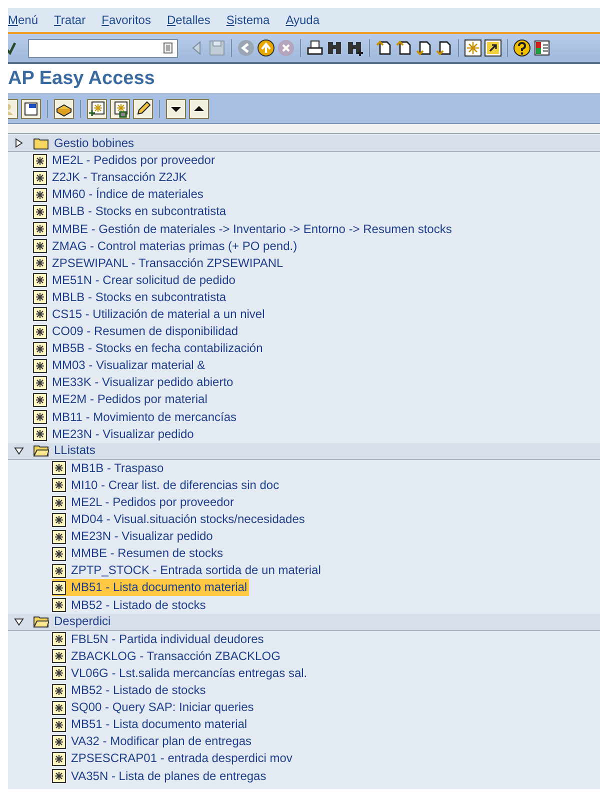 This screenshot has height=798, width=600. What do you see at coordinates (65, 451) in the screenshot?
I see `tree-item: LListats` at bounding box center [65, 451].